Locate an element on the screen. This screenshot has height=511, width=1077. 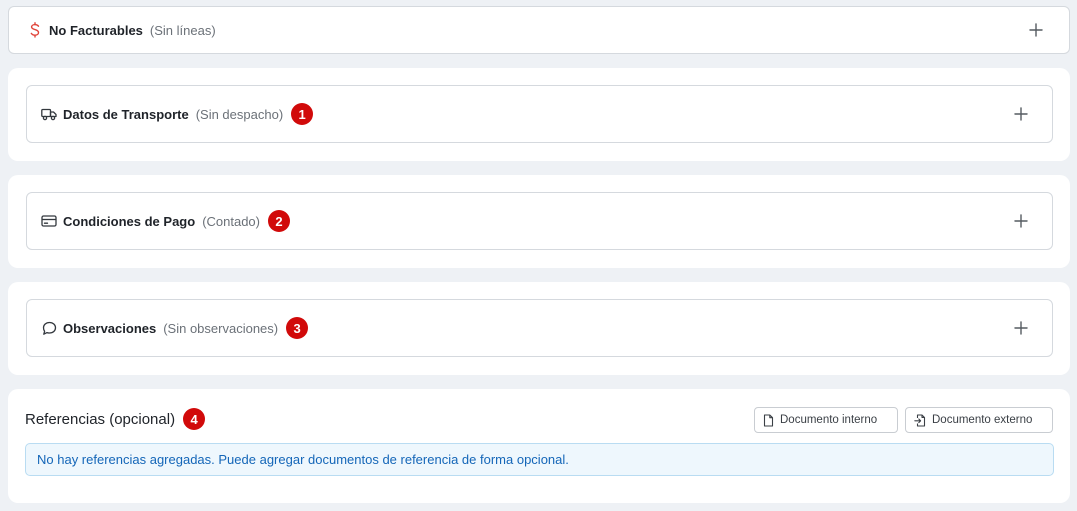
step-badge: 1 is located at coordinates (302, 114).